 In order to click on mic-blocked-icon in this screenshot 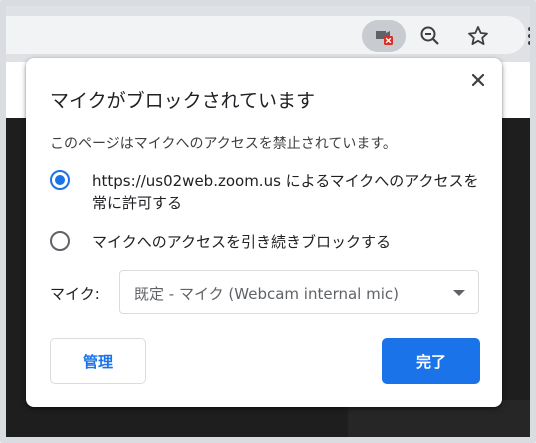, I will do `click(384, 38)`.